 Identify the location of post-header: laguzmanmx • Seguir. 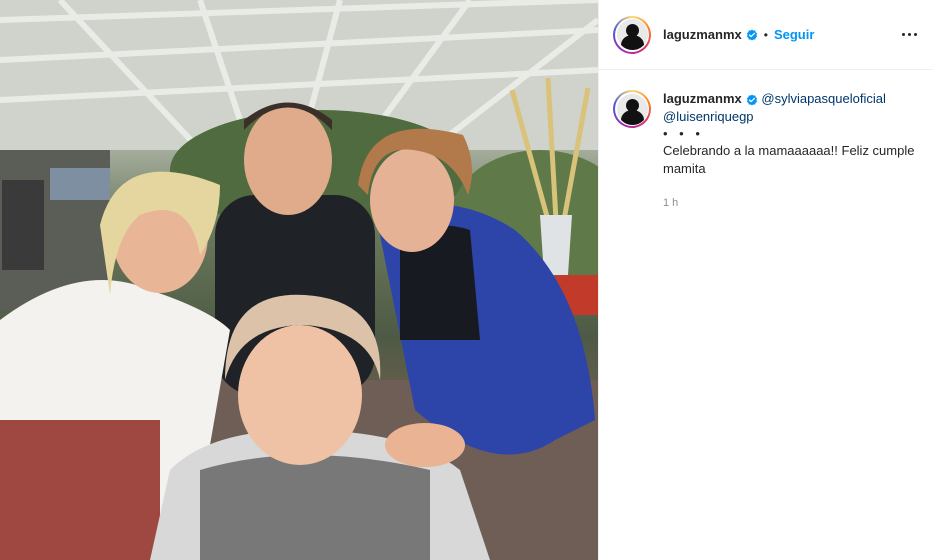
(766, 35).